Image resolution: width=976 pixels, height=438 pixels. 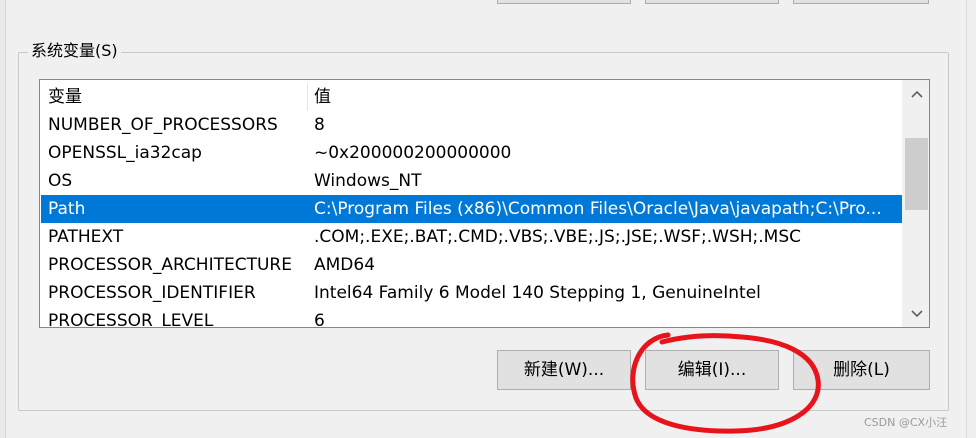 What do you see at coordinates (916, 313) in the screenshot?
I see `chevron-down-icon` at bounding box center [916, 313].